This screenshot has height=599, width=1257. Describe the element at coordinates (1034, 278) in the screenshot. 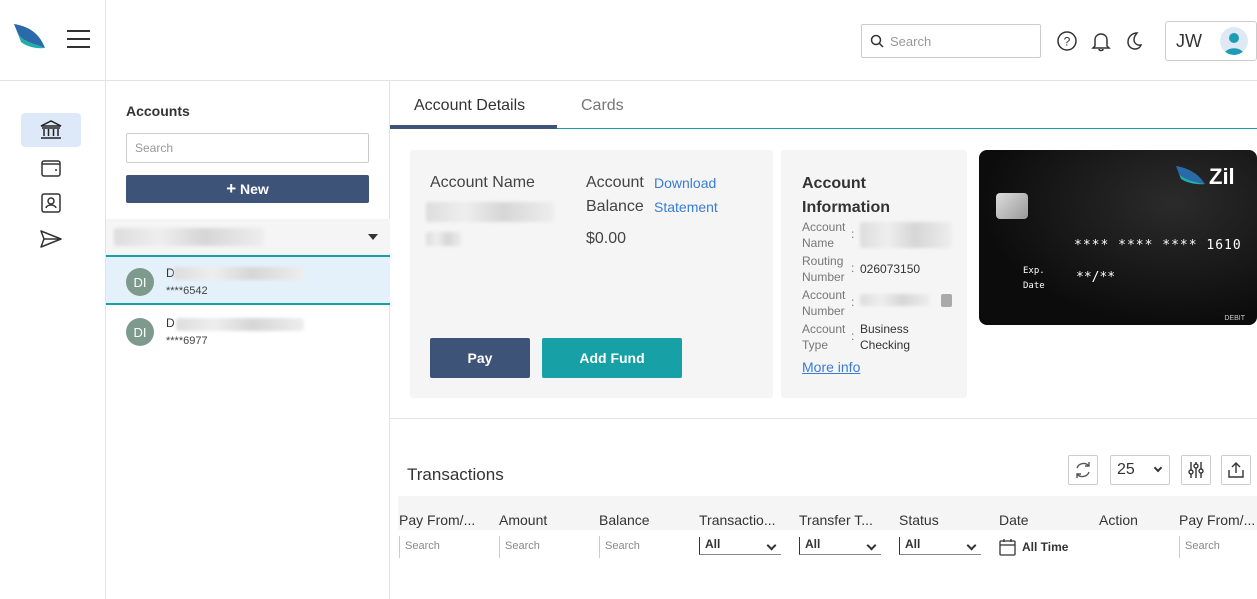

I see `card-exp-label: Exp. Date` at that location.